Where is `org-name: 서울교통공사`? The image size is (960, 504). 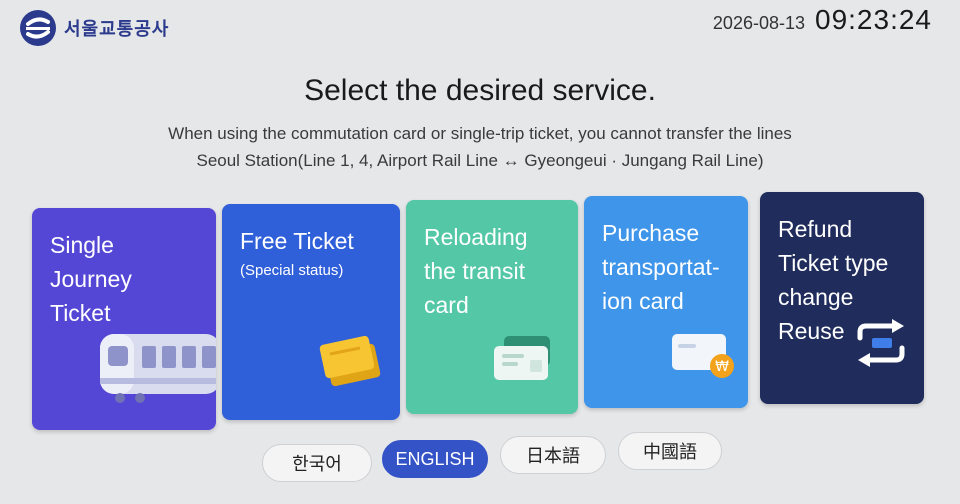 org-name: 서울교통공사 is located at coordinates (117, 29).